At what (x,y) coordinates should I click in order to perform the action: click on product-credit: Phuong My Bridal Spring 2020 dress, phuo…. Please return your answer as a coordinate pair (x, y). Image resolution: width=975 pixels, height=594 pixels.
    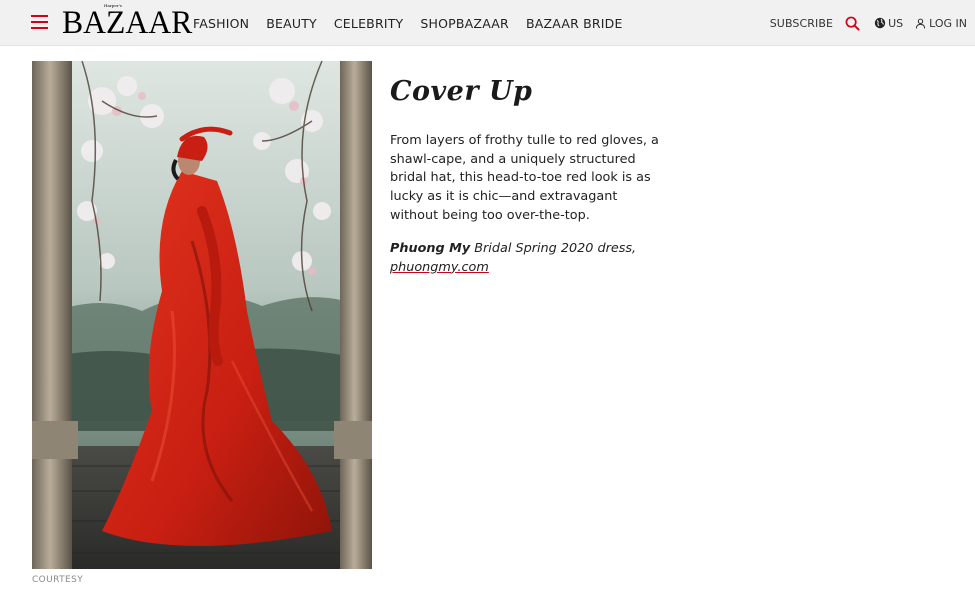
    Looking at the image, I should click on (525, 258).